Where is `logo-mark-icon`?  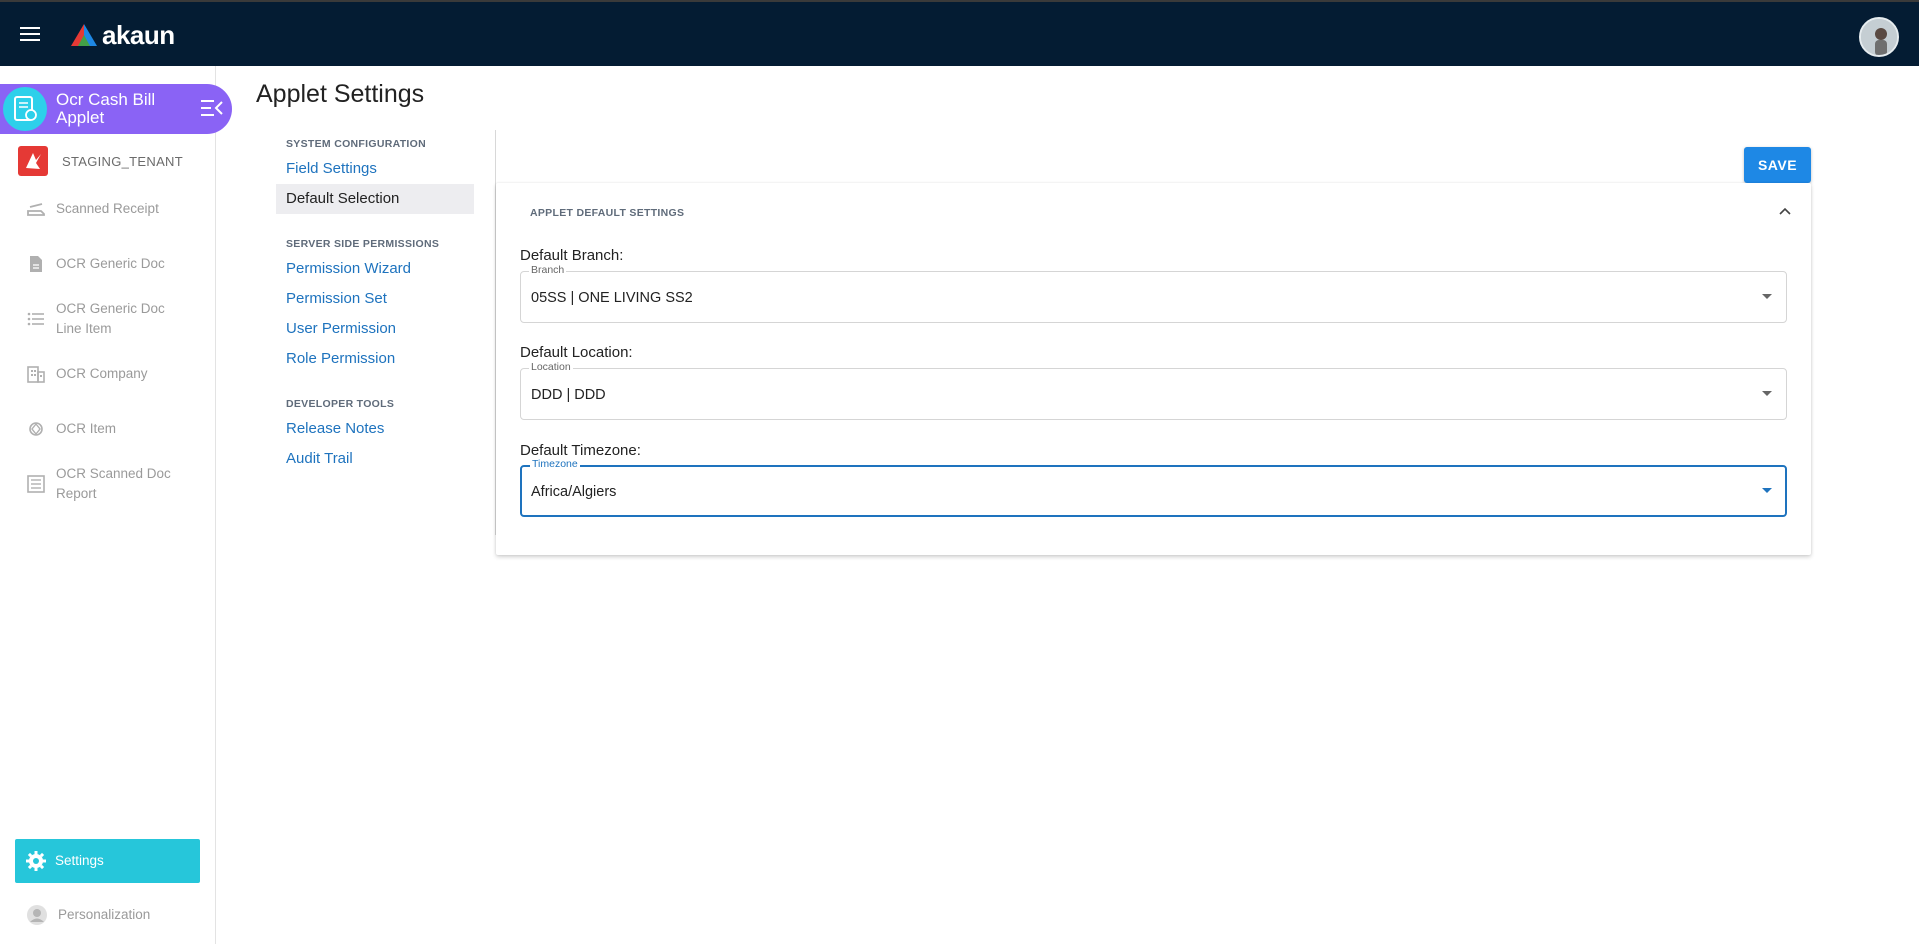 logo-mark-icon is located at coordinates (84, 35).